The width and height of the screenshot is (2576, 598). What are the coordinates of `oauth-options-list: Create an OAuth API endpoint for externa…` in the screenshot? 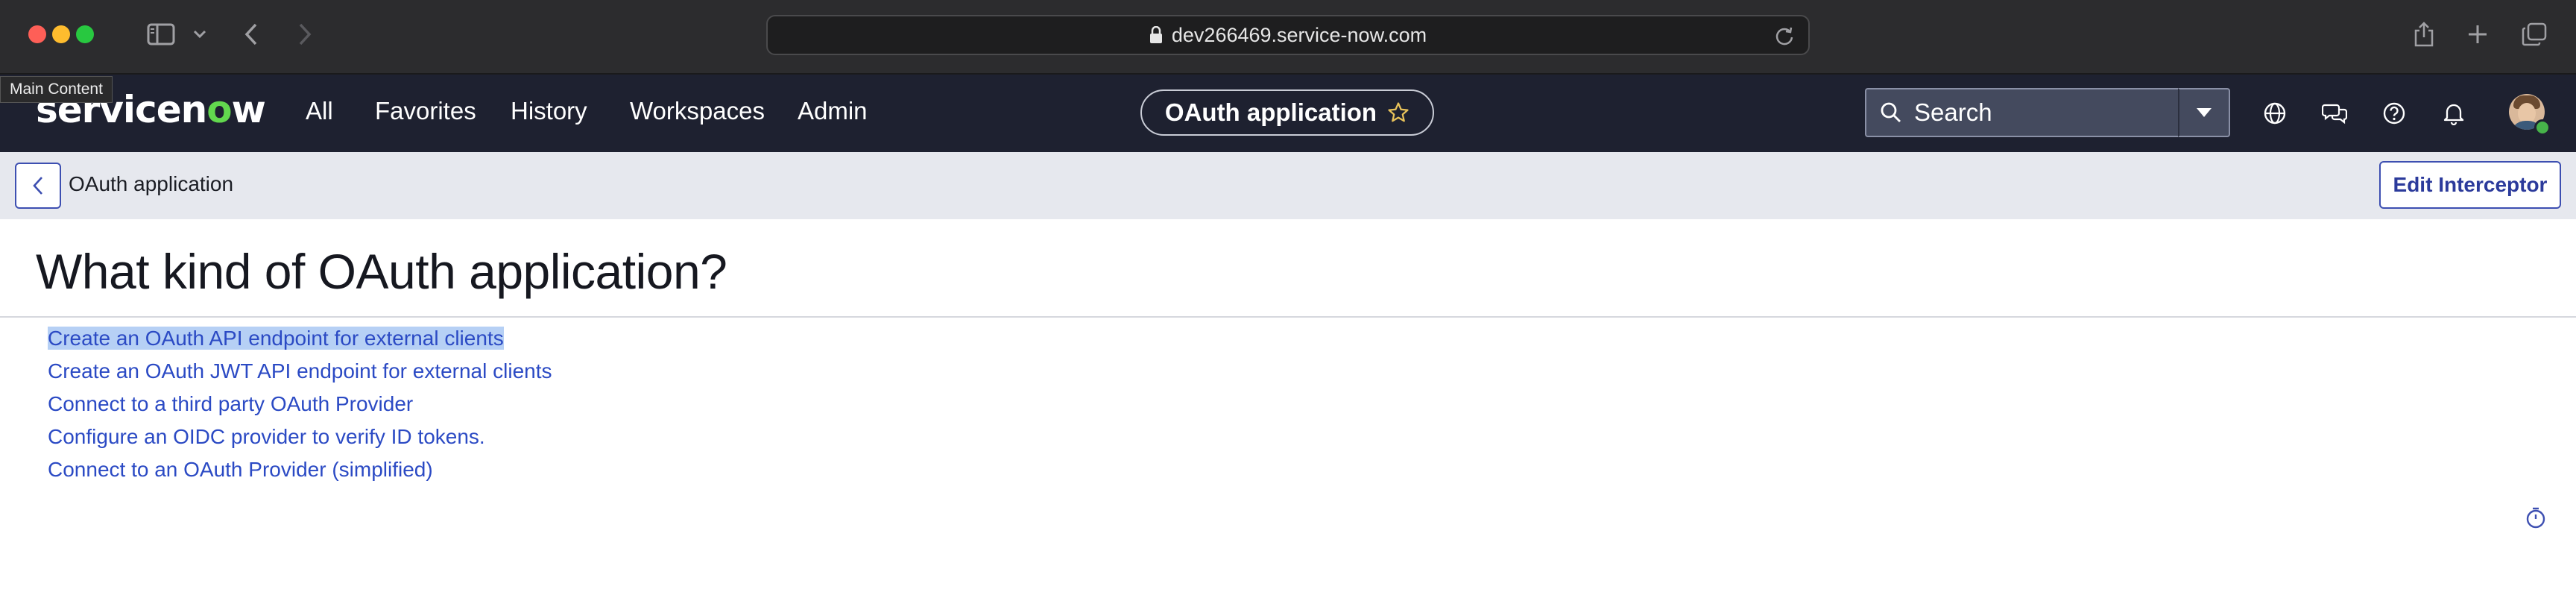 It's located at (300, 404).